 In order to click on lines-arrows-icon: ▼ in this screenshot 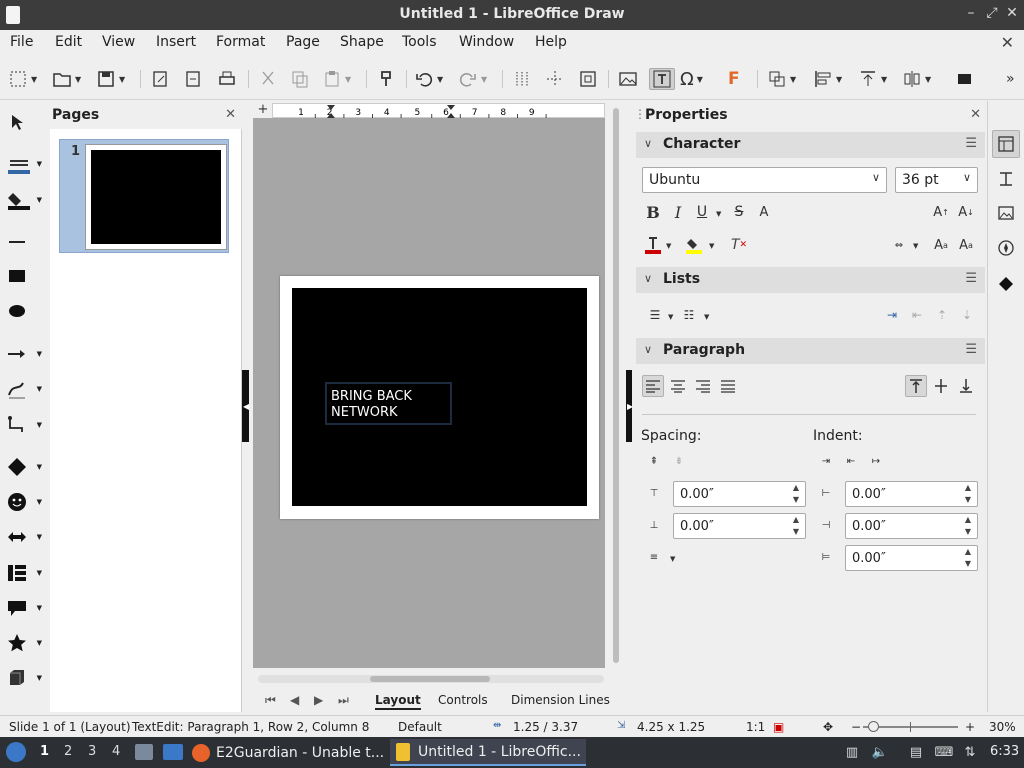, I will do `click(25, 354)`.